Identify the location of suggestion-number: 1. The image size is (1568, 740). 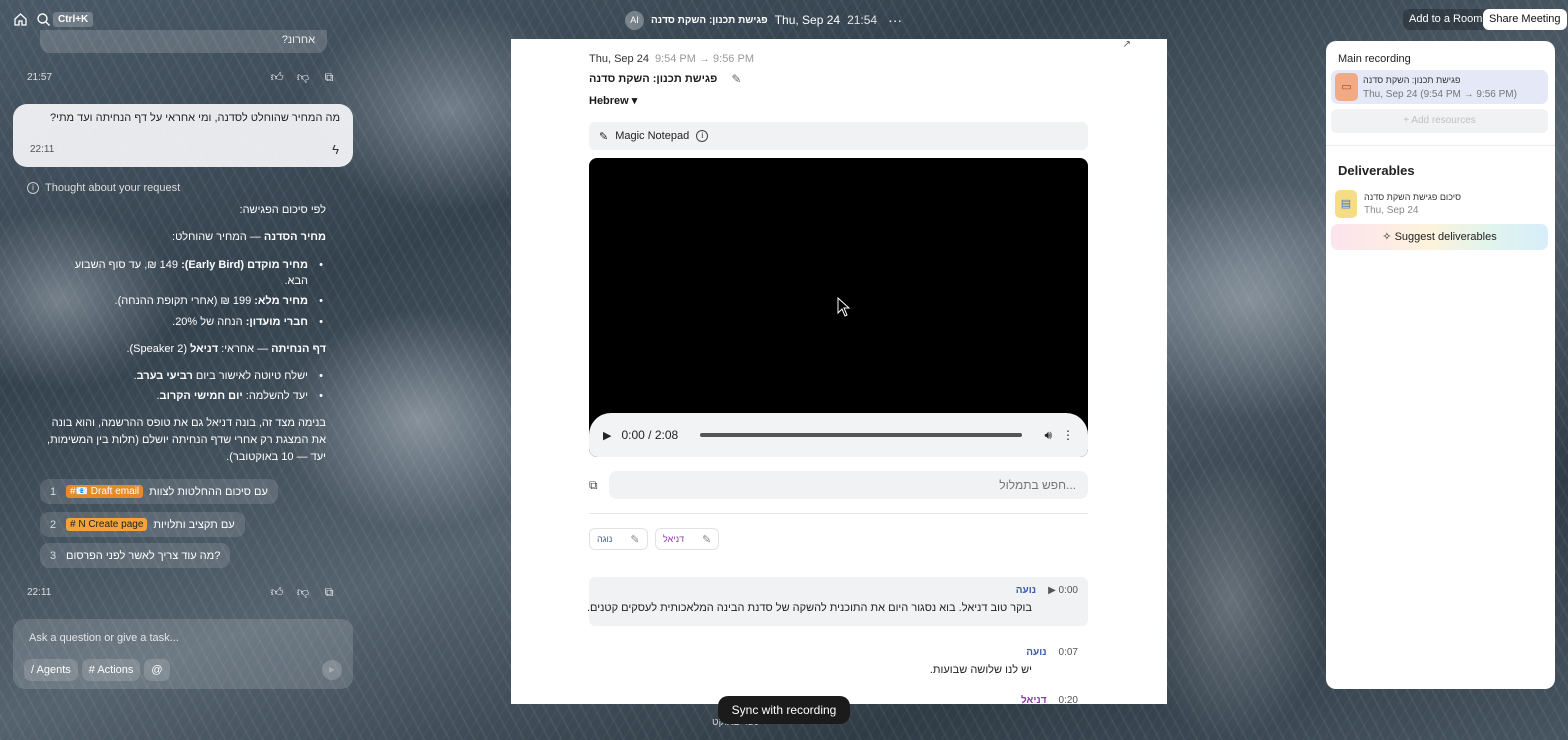
(53, 491).